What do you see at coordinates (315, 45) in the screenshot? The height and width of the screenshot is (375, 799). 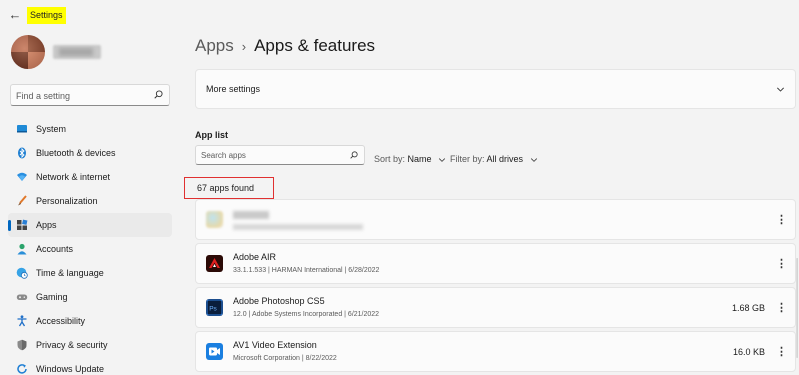 I see `page-title: Apps & features` at bounding box center [315, 45].